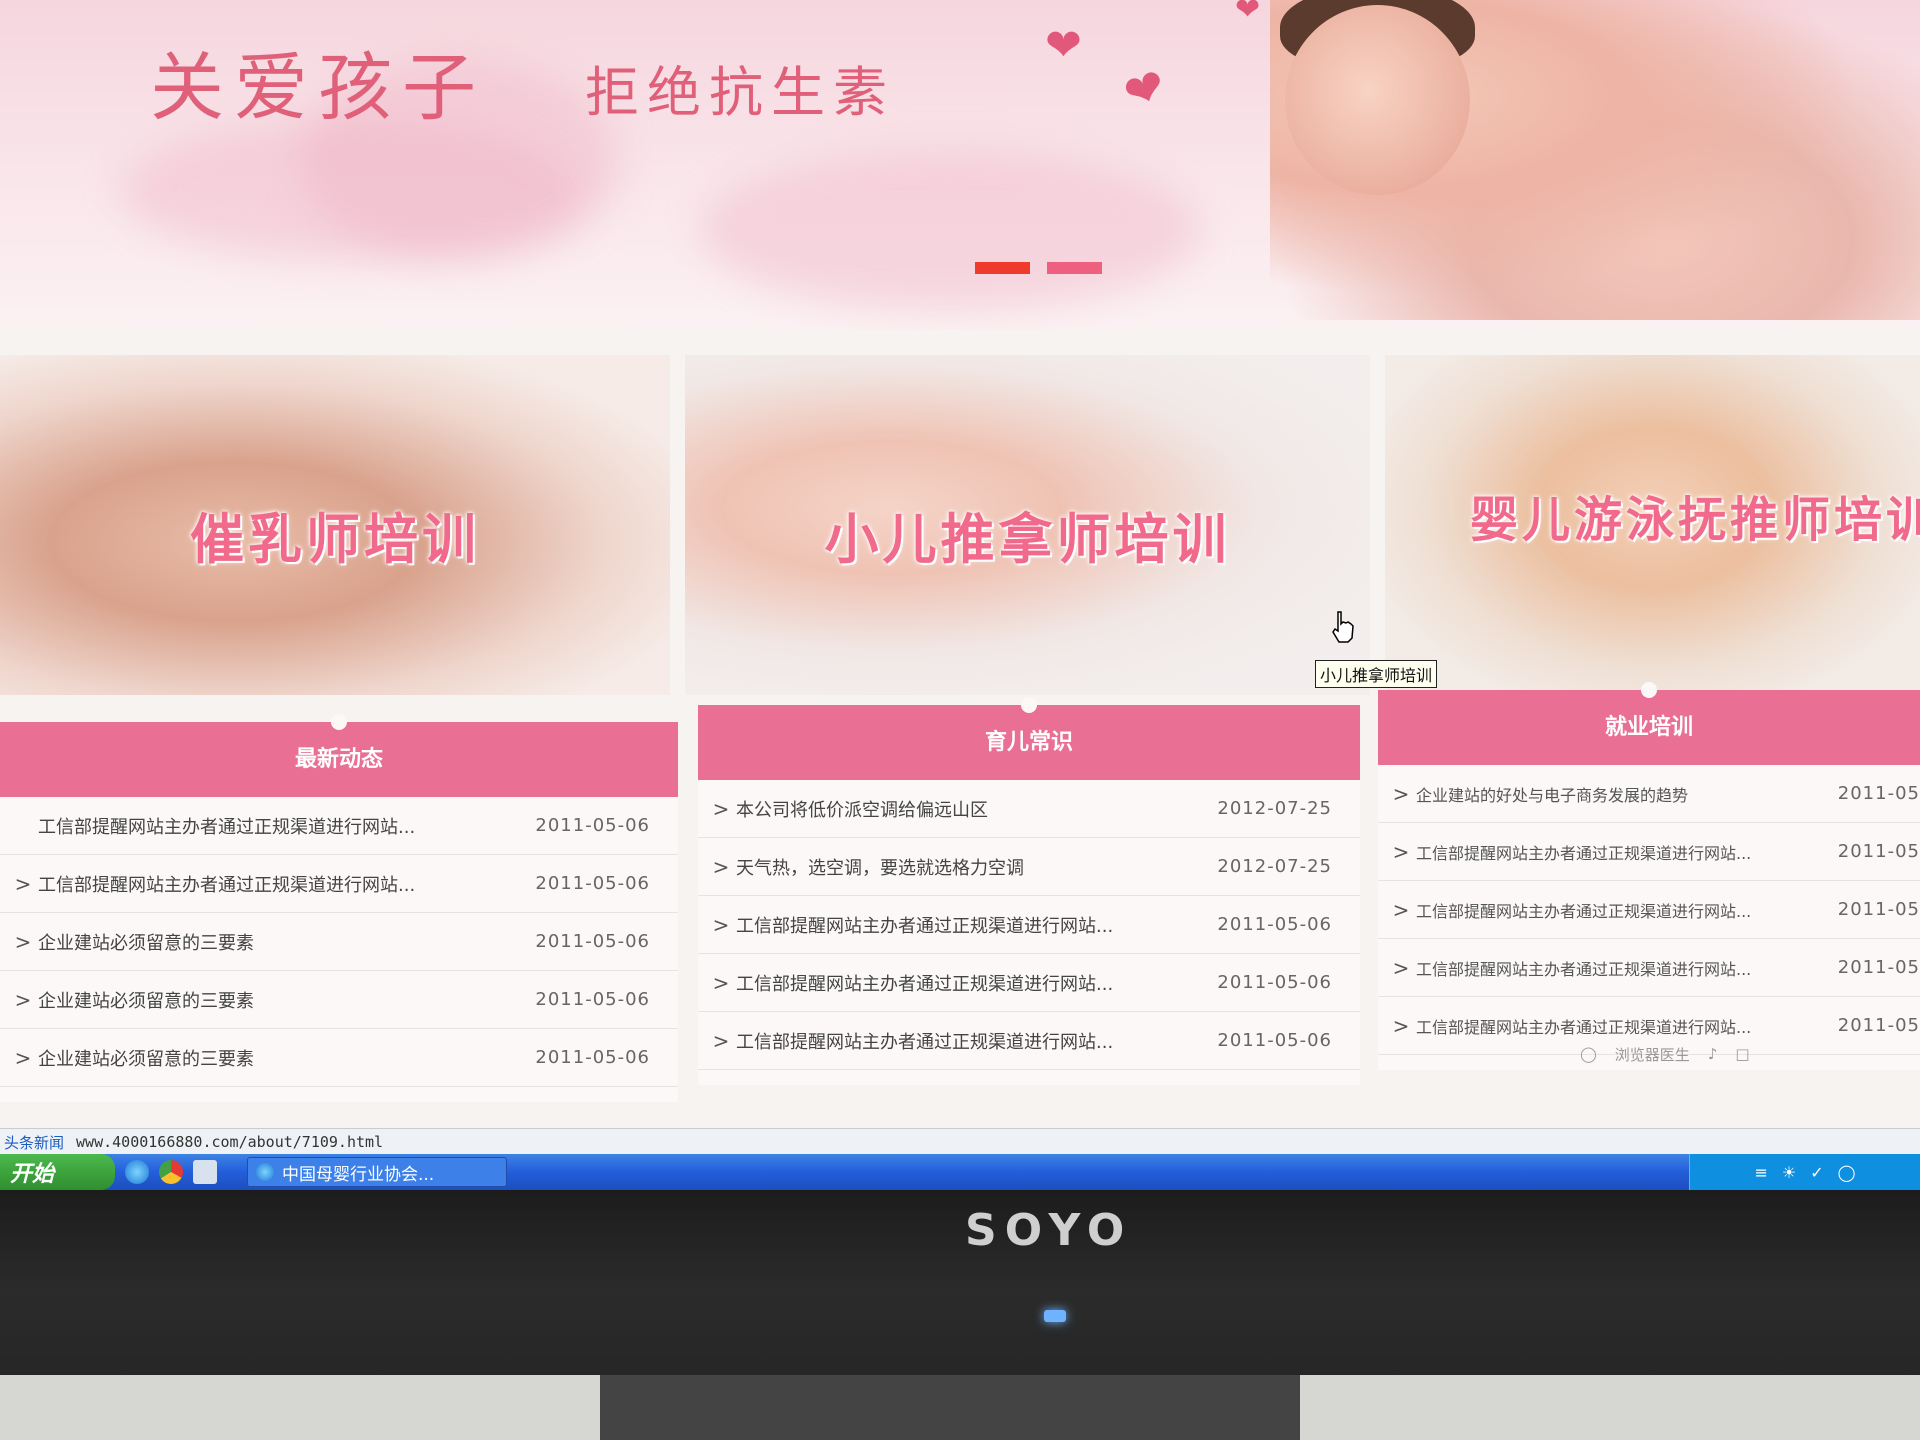 This screenshot has height=1440, width=1920. Describe the element at coordinates (950, 230) in the screenshot. I see `banner-cloud` at that location.